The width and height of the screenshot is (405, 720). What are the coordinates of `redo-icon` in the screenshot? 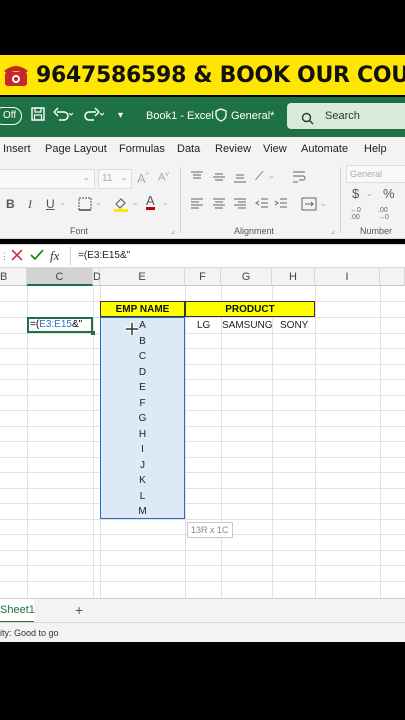 It's located at (94, 115).